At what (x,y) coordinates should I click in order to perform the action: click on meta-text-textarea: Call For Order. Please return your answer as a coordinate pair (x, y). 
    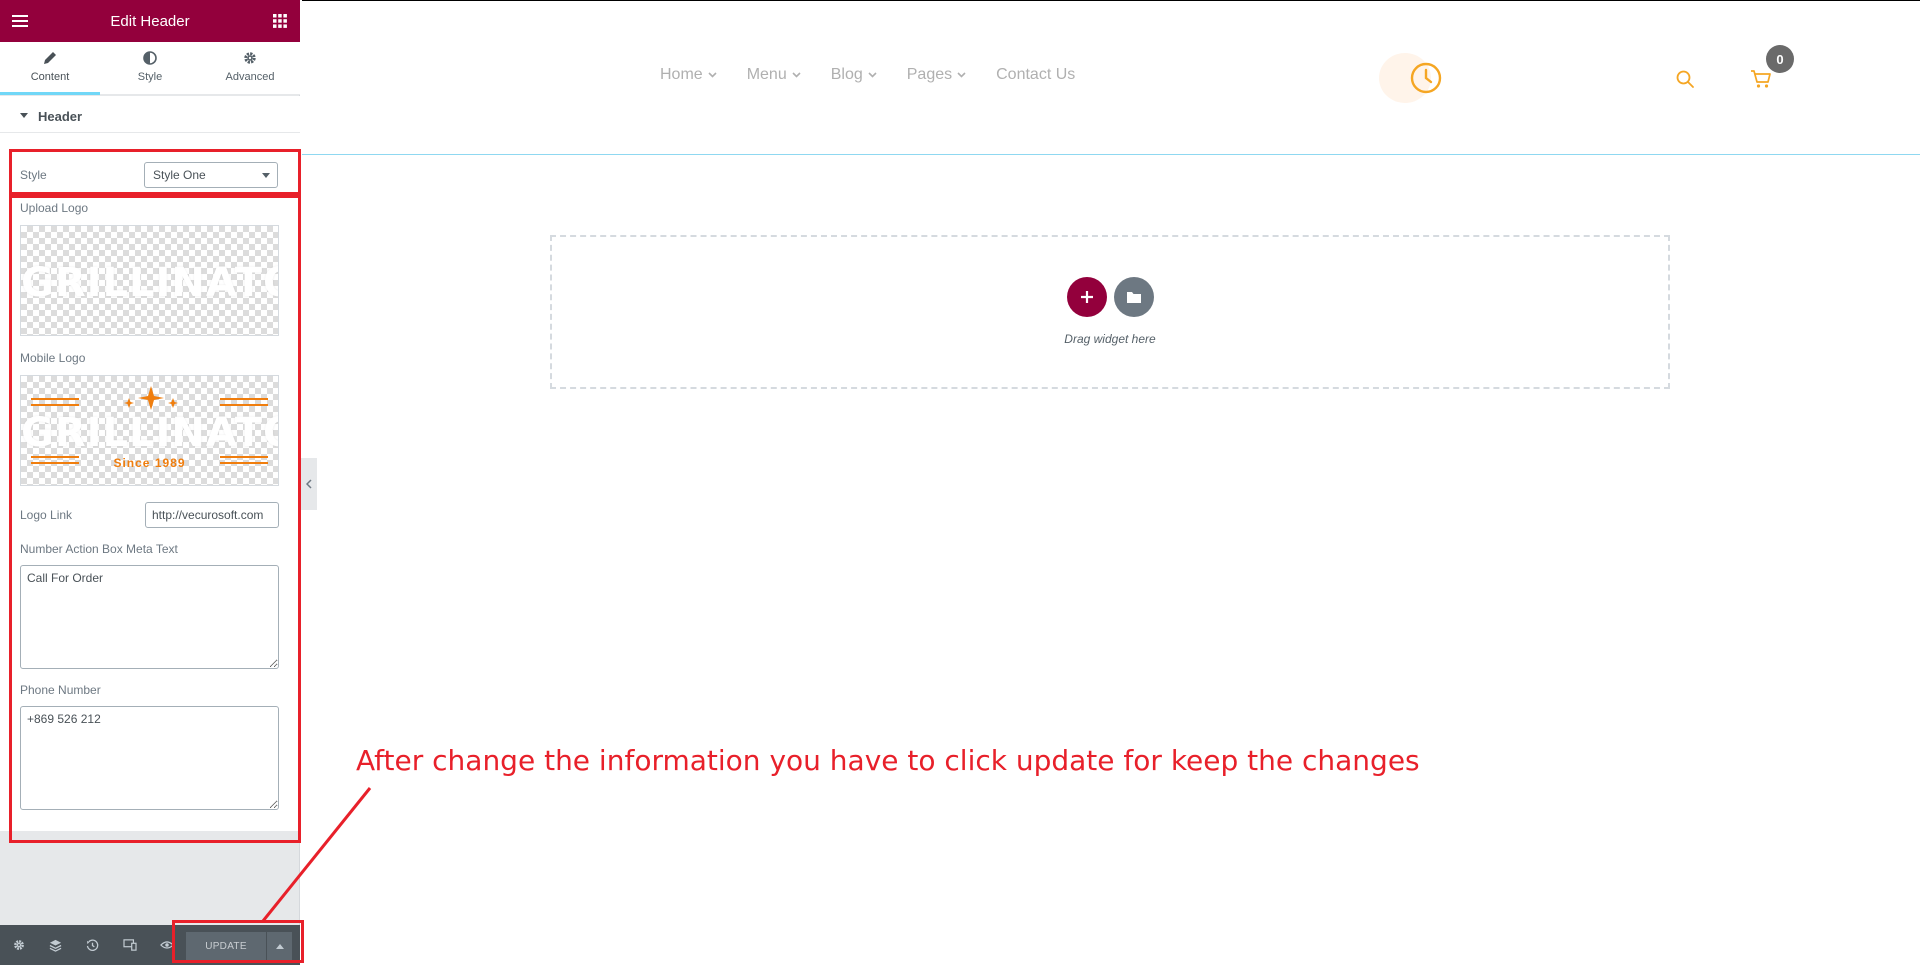
    Looking at the image, I should click on (149, 617).